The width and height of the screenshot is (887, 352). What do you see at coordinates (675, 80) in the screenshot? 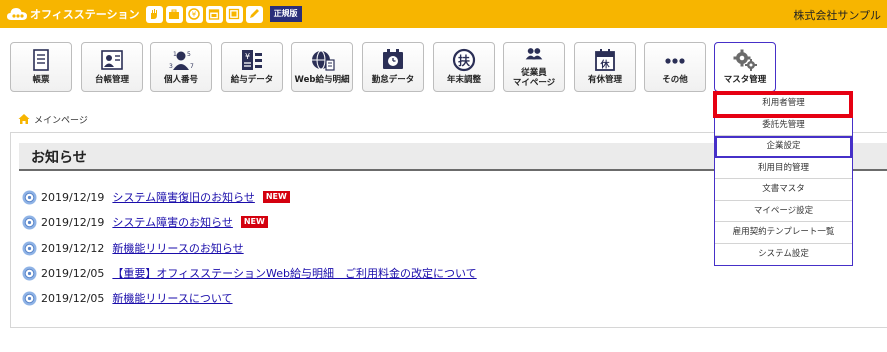
I see `menu-tile-label: その他` at bounding box center [675, 80].